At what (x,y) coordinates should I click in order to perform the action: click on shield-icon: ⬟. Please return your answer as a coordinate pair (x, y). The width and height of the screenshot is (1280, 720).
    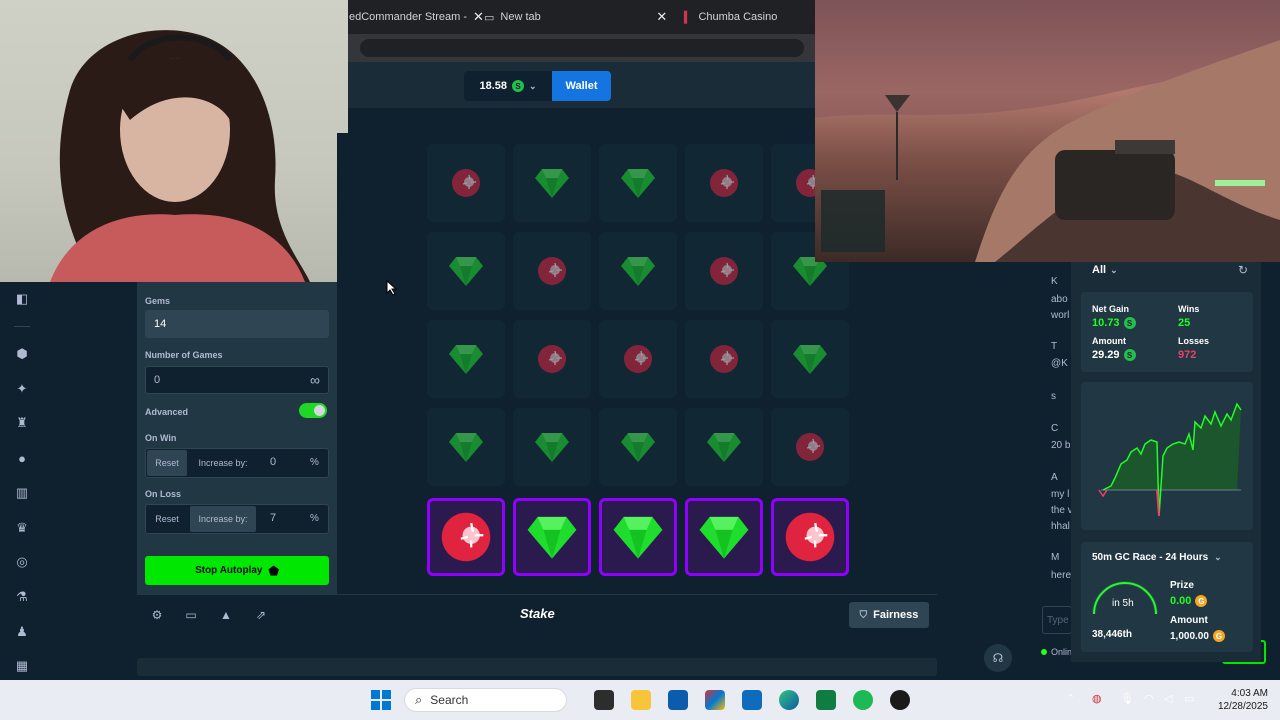
    Looking at the image, I should click on (273, 570).